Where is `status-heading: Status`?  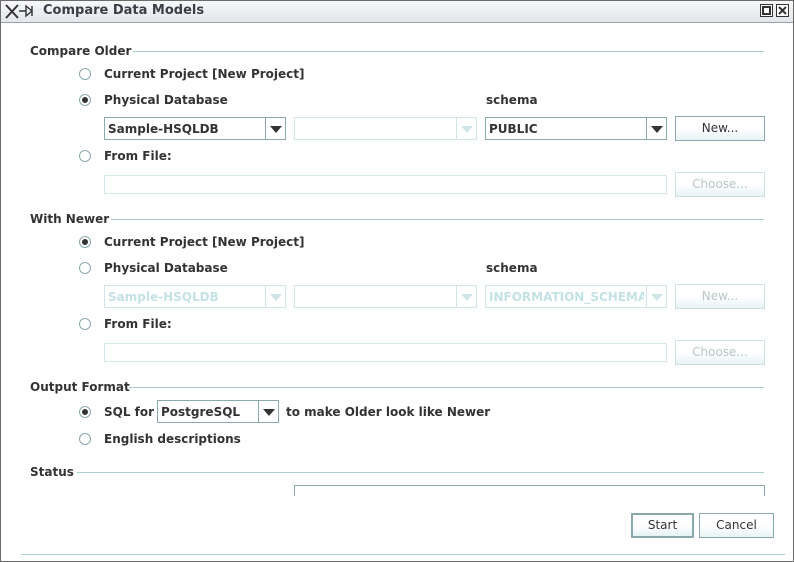
status-heading: Status is located at coordinates (52, 472).